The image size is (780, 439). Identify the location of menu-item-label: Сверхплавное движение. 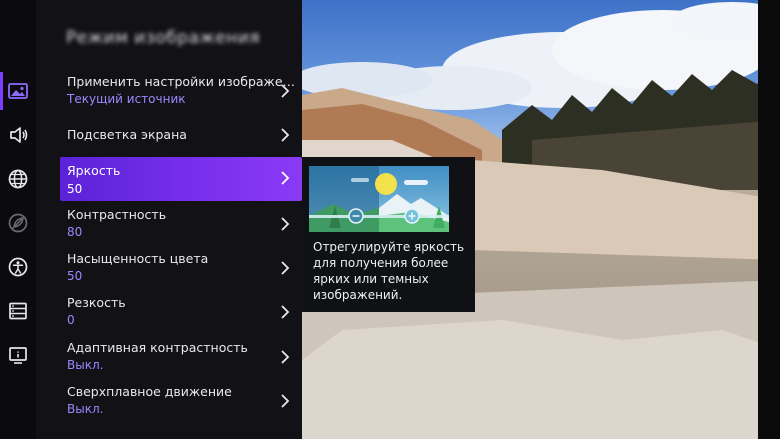
(149, 391).